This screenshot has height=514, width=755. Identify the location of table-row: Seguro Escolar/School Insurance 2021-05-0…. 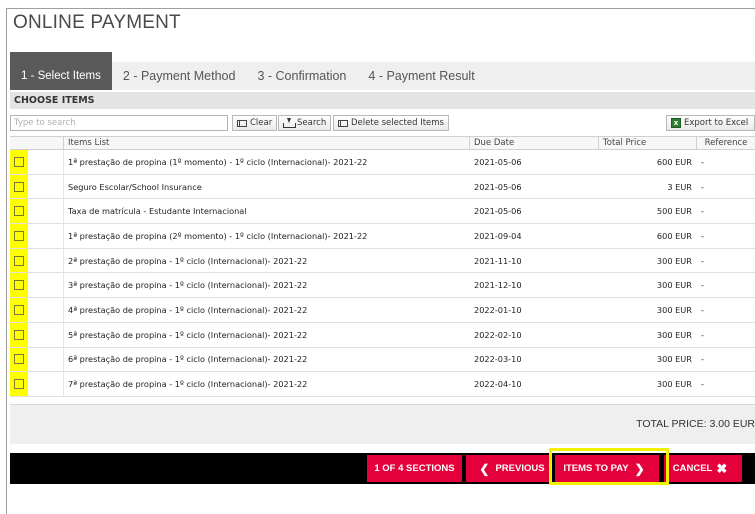
(382, 187).